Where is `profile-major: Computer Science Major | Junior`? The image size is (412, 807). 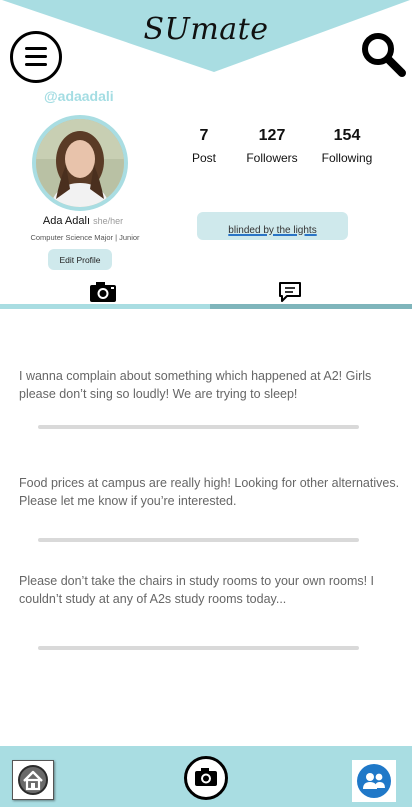 profile-major: Computer Science Major | Junior is located at coordinates (85, 237).